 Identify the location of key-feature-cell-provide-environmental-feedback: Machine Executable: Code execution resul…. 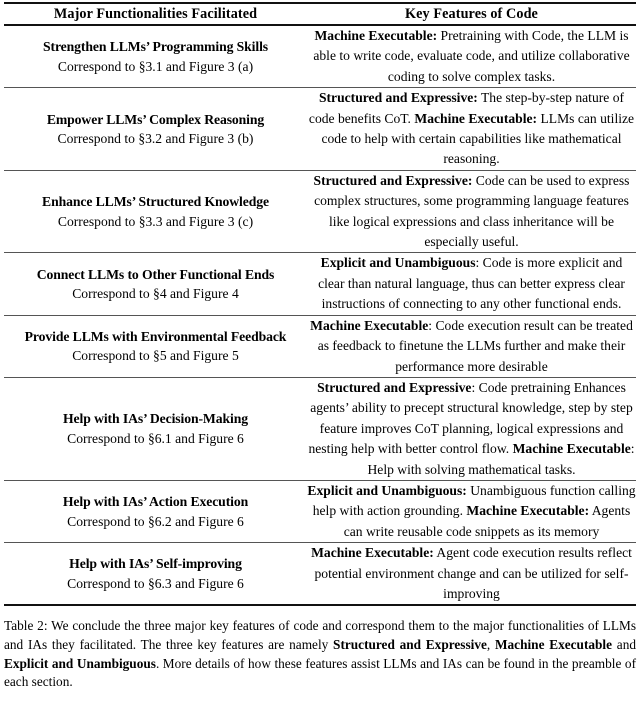
(471, 346).